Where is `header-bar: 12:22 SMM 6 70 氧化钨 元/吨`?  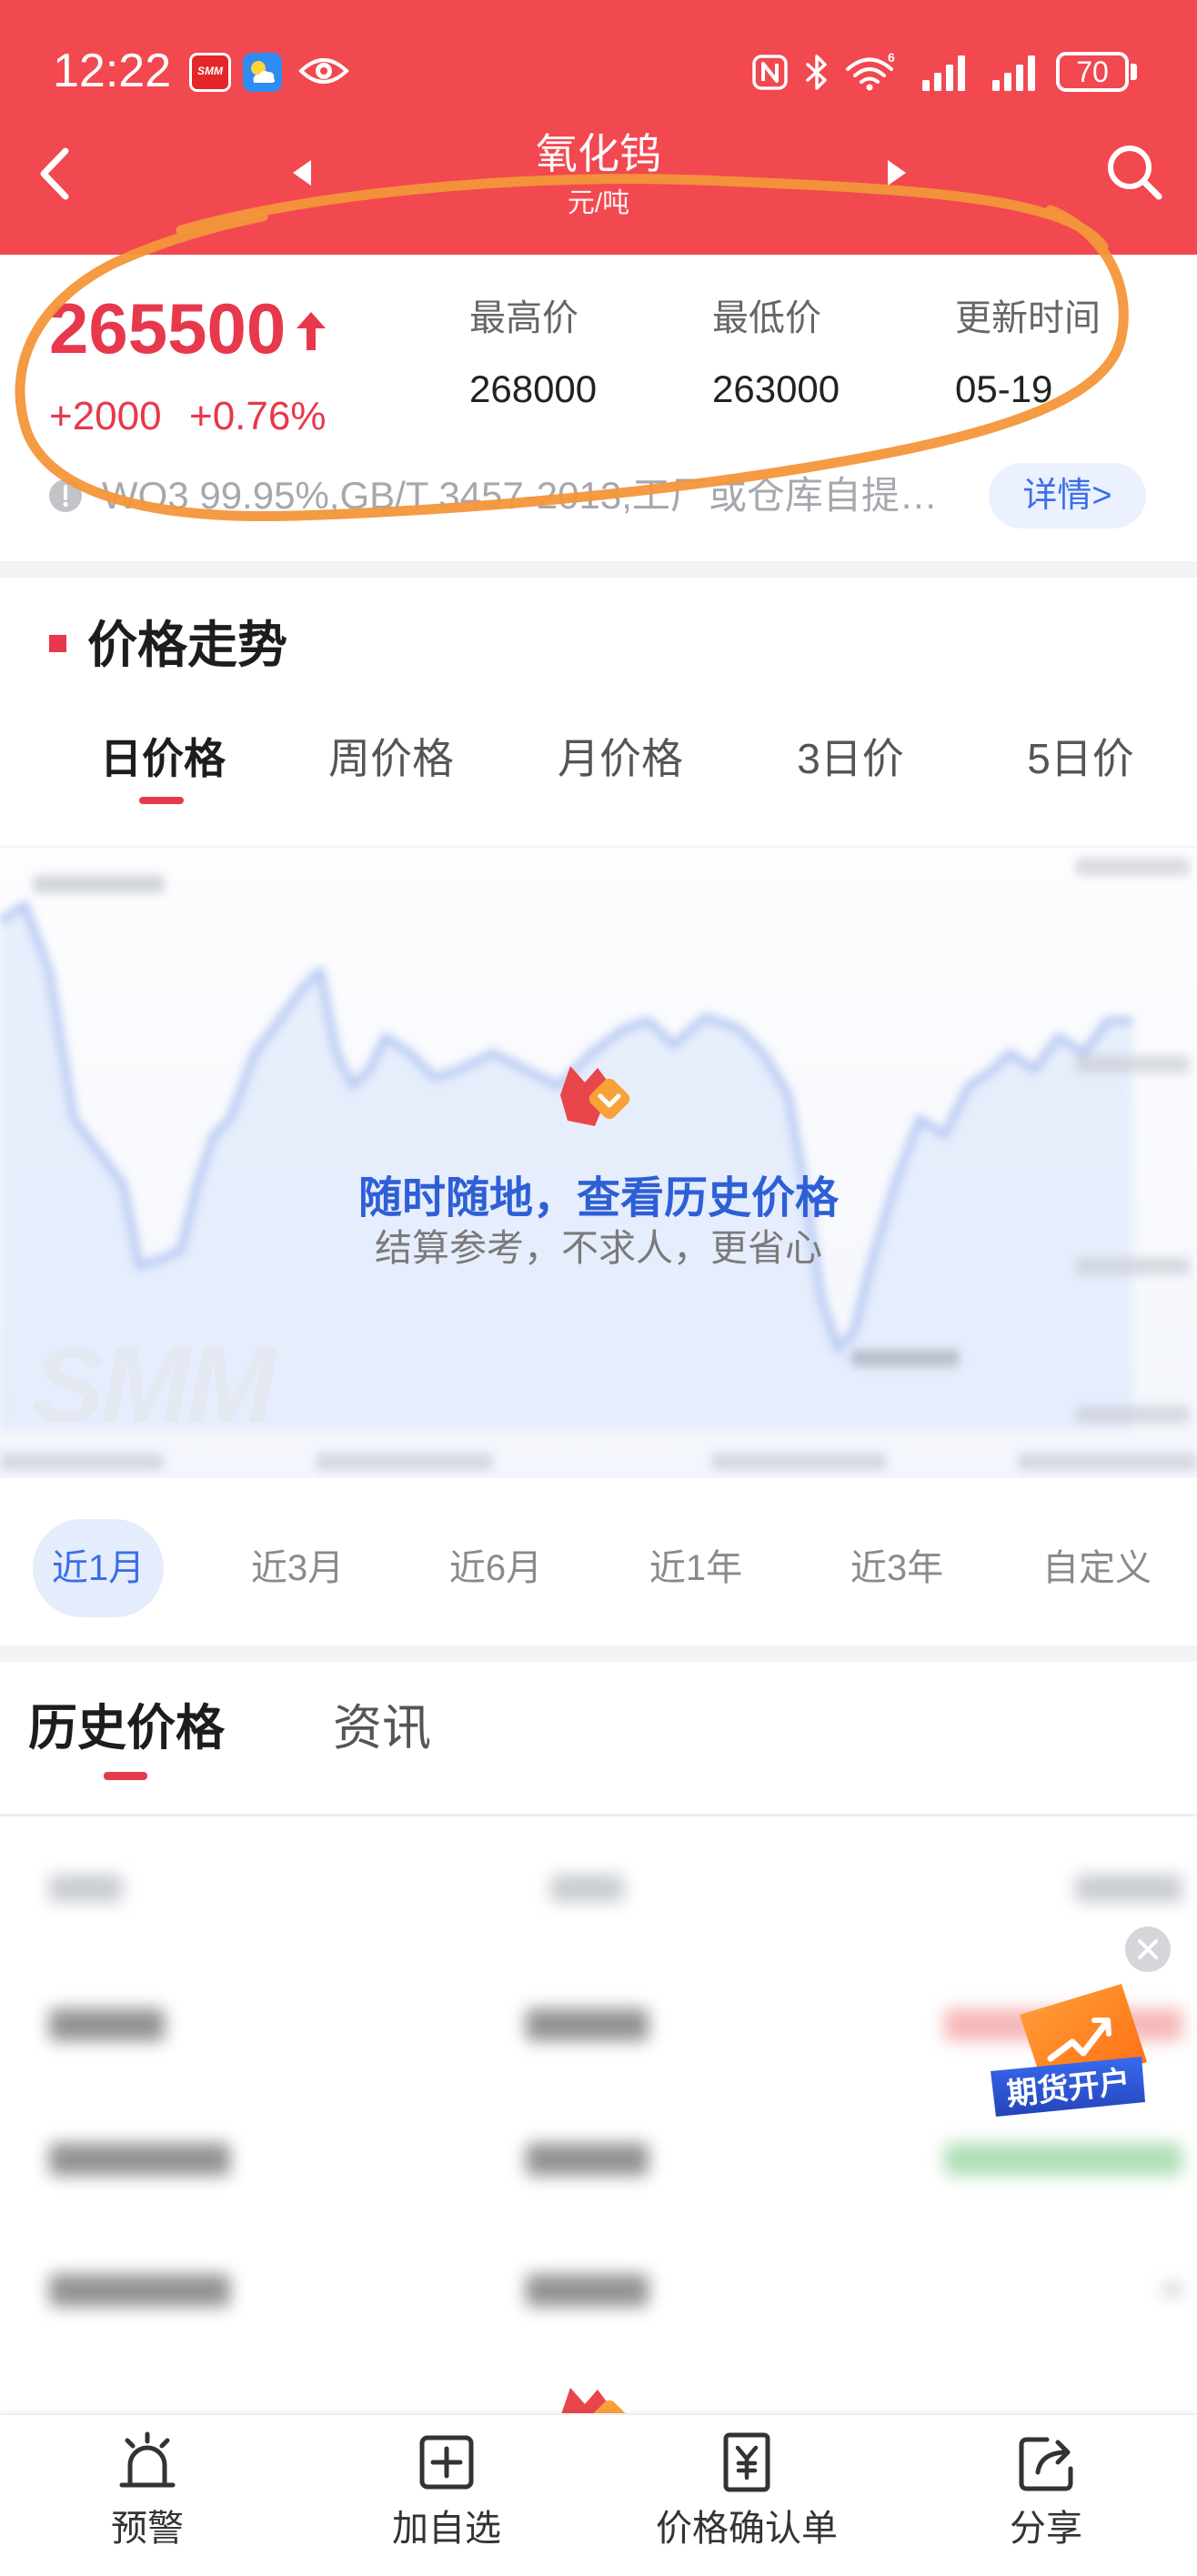
header-bar: 12:22 SMM 6 70 氧化钨 元/吨 is located at coordinates (598, 127).